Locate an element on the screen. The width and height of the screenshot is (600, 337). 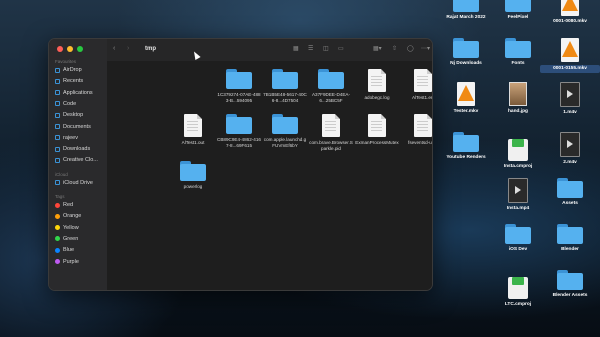
sidebar-item: Purple is located at coordinates (67, 262).